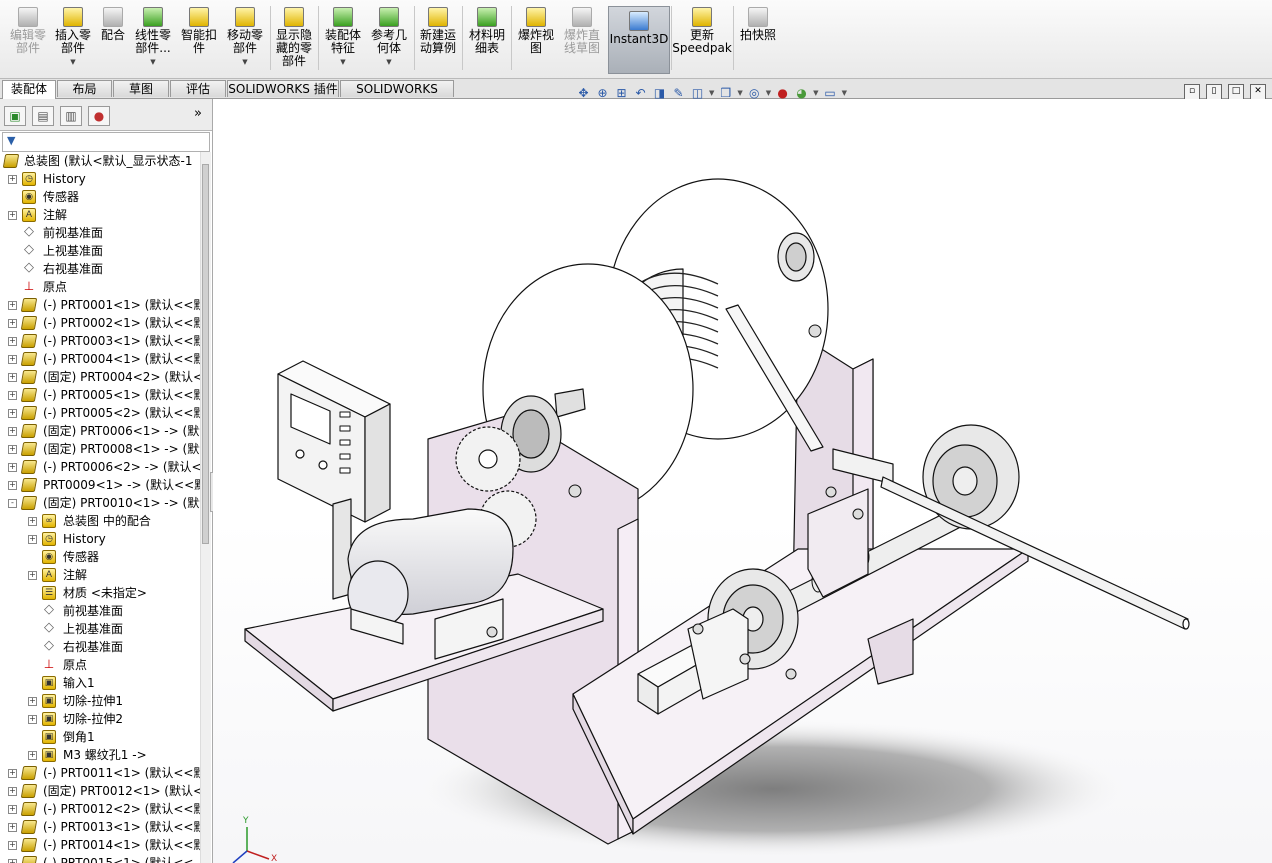  I want to click on assembly-features-button: 装配体 特征 ▼, so click(343, 39).